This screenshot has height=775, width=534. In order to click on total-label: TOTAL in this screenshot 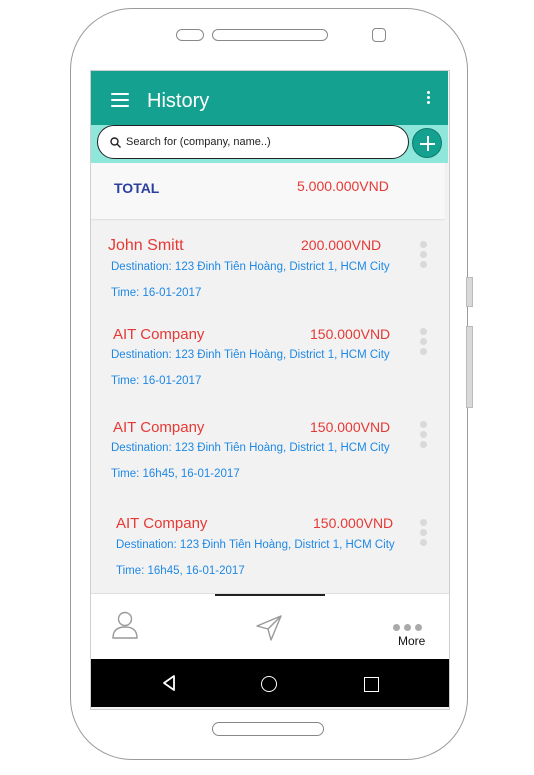, I will do `click(137, 188)`.